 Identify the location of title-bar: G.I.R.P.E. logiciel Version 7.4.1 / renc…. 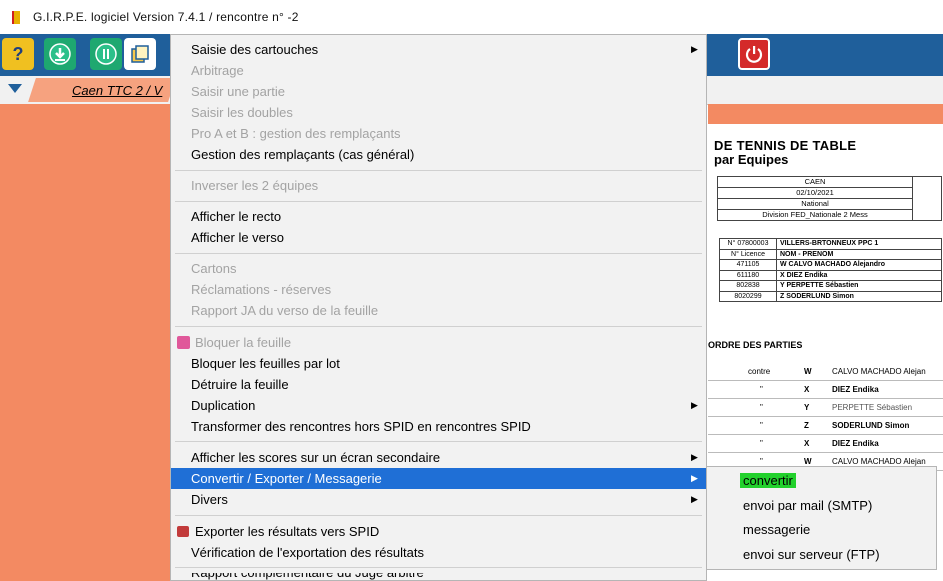
(471, 17).